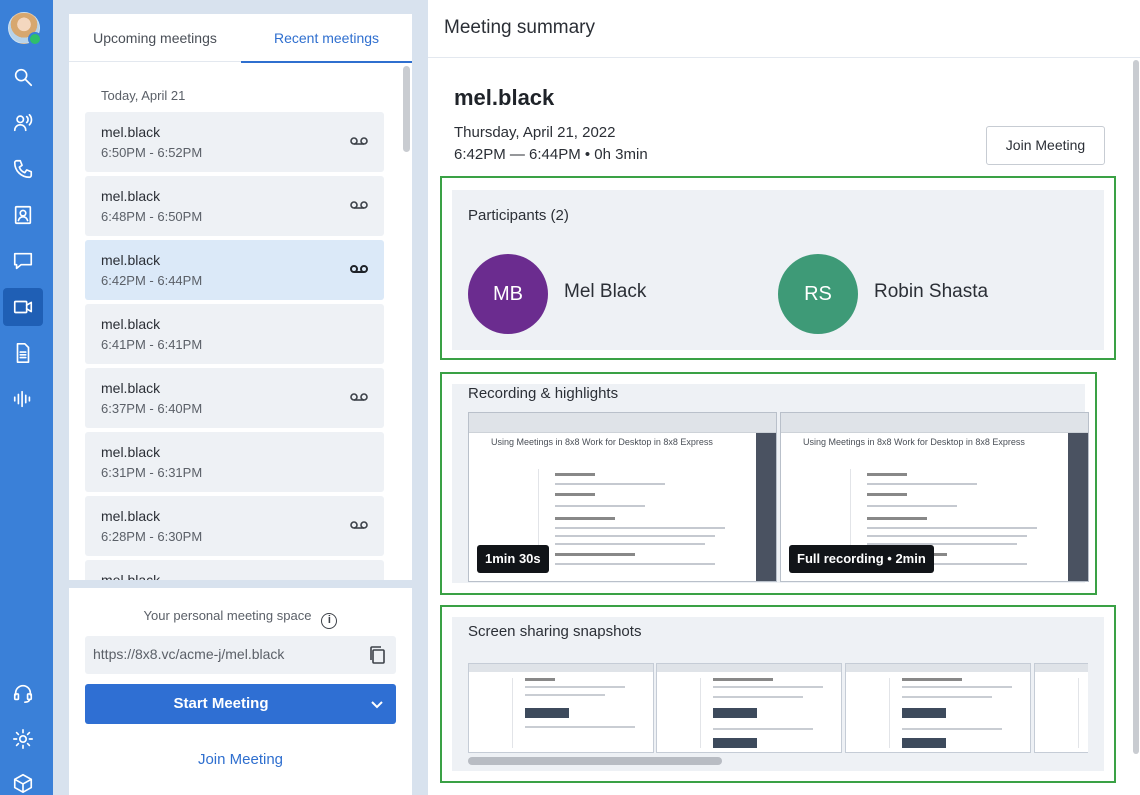  I want to click on participant-strip, so click(766, 507).